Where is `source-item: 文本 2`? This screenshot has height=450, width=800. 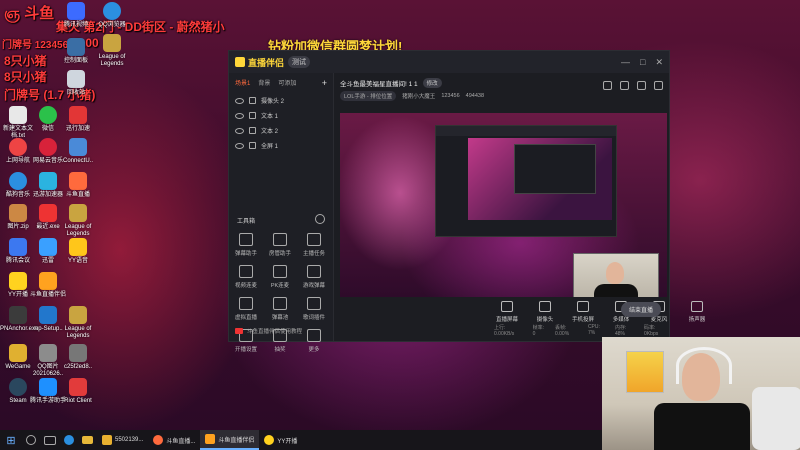 source-item: 文本 2 is located at coordinates (281, 130).